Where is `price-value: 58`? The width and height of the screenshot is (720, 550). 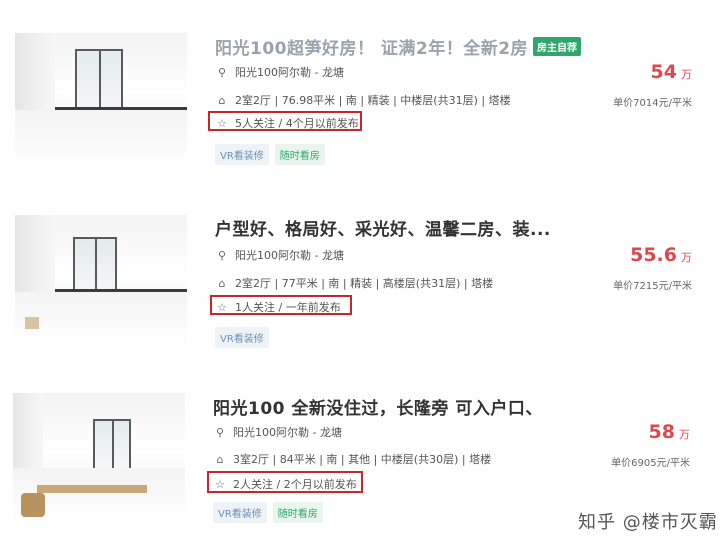 price-value: 58 is located at coordinates (661, 432).